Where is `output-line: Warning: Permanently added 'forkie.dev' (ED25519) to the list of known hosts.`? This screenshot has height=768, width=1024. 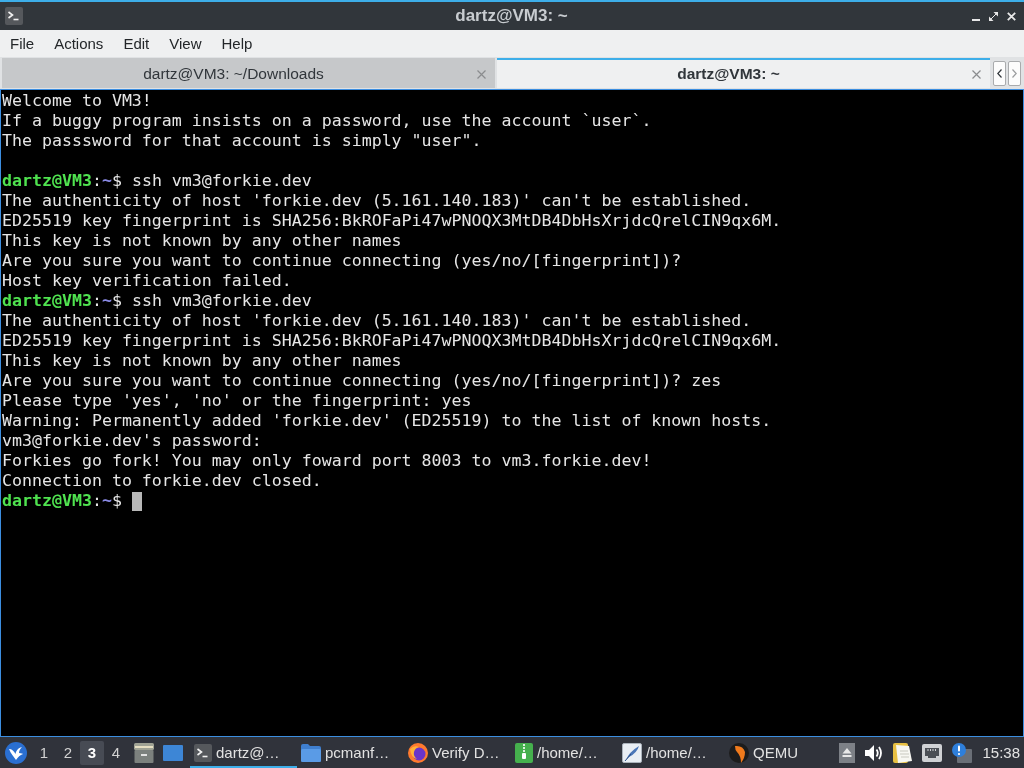 output-line: Warning: Permanently added 'forkie.dev' (ED25519) to the list of known hosts. is located at coordinates (387, 421).